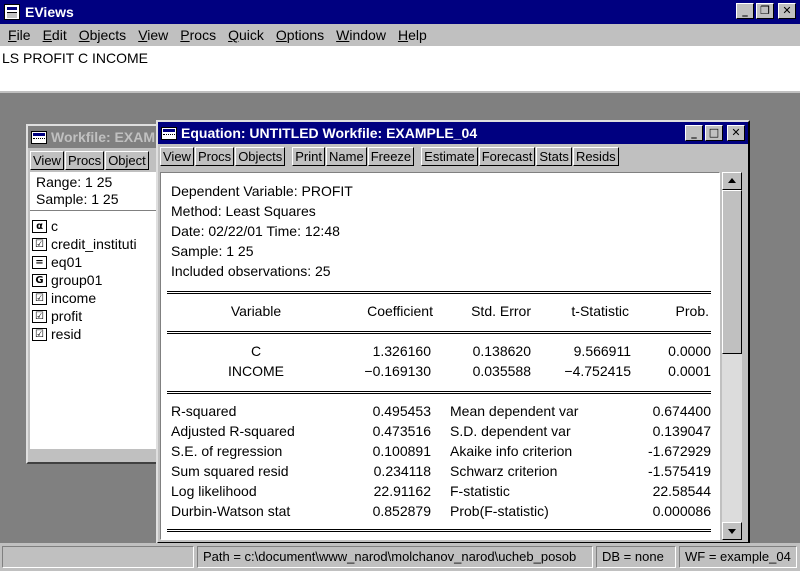 The height and width of the screenshot is (571, 800). What do you see at coordinates (501, 371) in the screenshot?
I see `std-error-value: 0.035588` at bounding box center [501, 371].